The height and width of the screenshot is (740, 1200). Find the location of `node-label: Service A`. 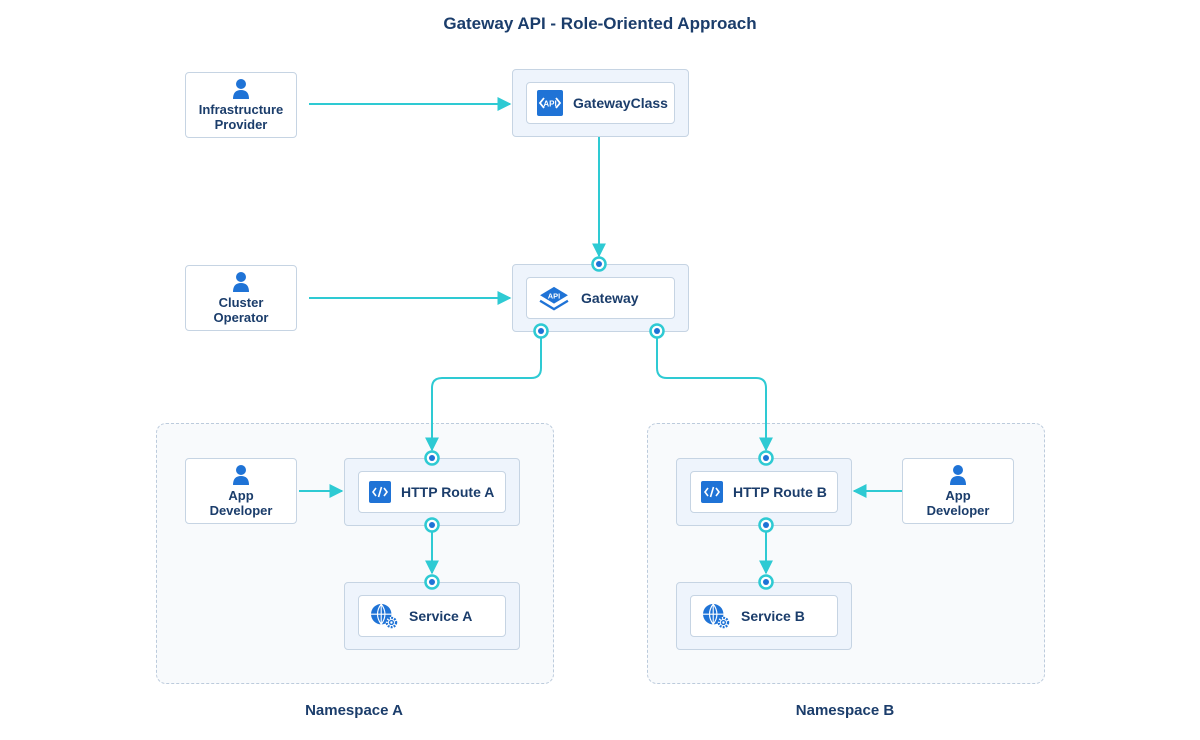

node-label: Service A is located at coordinates (441, 616).